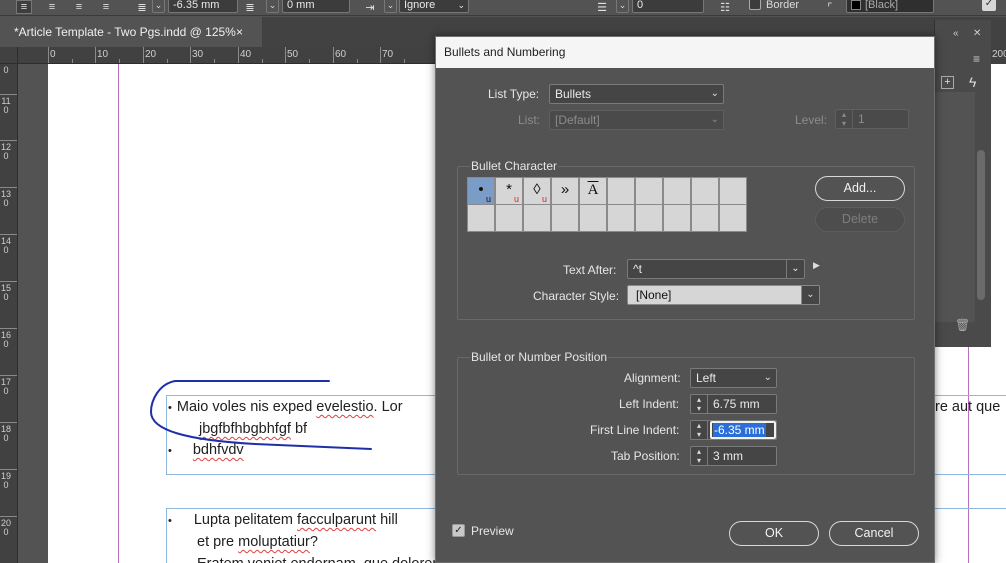  What do you see at coordinates (24, 7) in the screenshot?
I see `align-left-icon: ≡` at bounding box center [24, 7].